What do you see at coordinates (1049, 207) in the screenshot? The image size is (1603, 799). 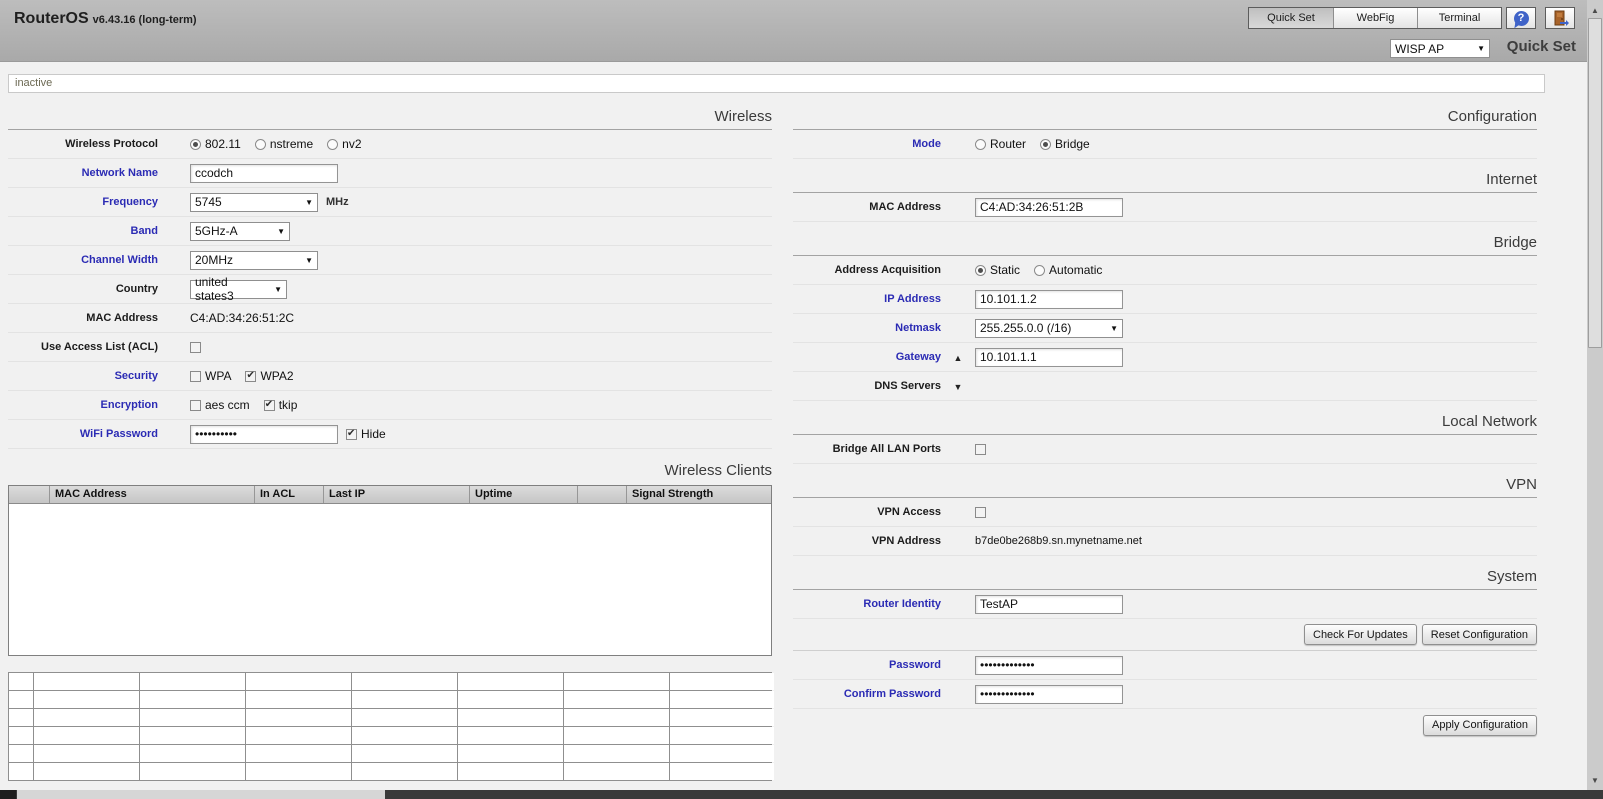 I see `internet-mac-input` at bounding box center [1049, 207].